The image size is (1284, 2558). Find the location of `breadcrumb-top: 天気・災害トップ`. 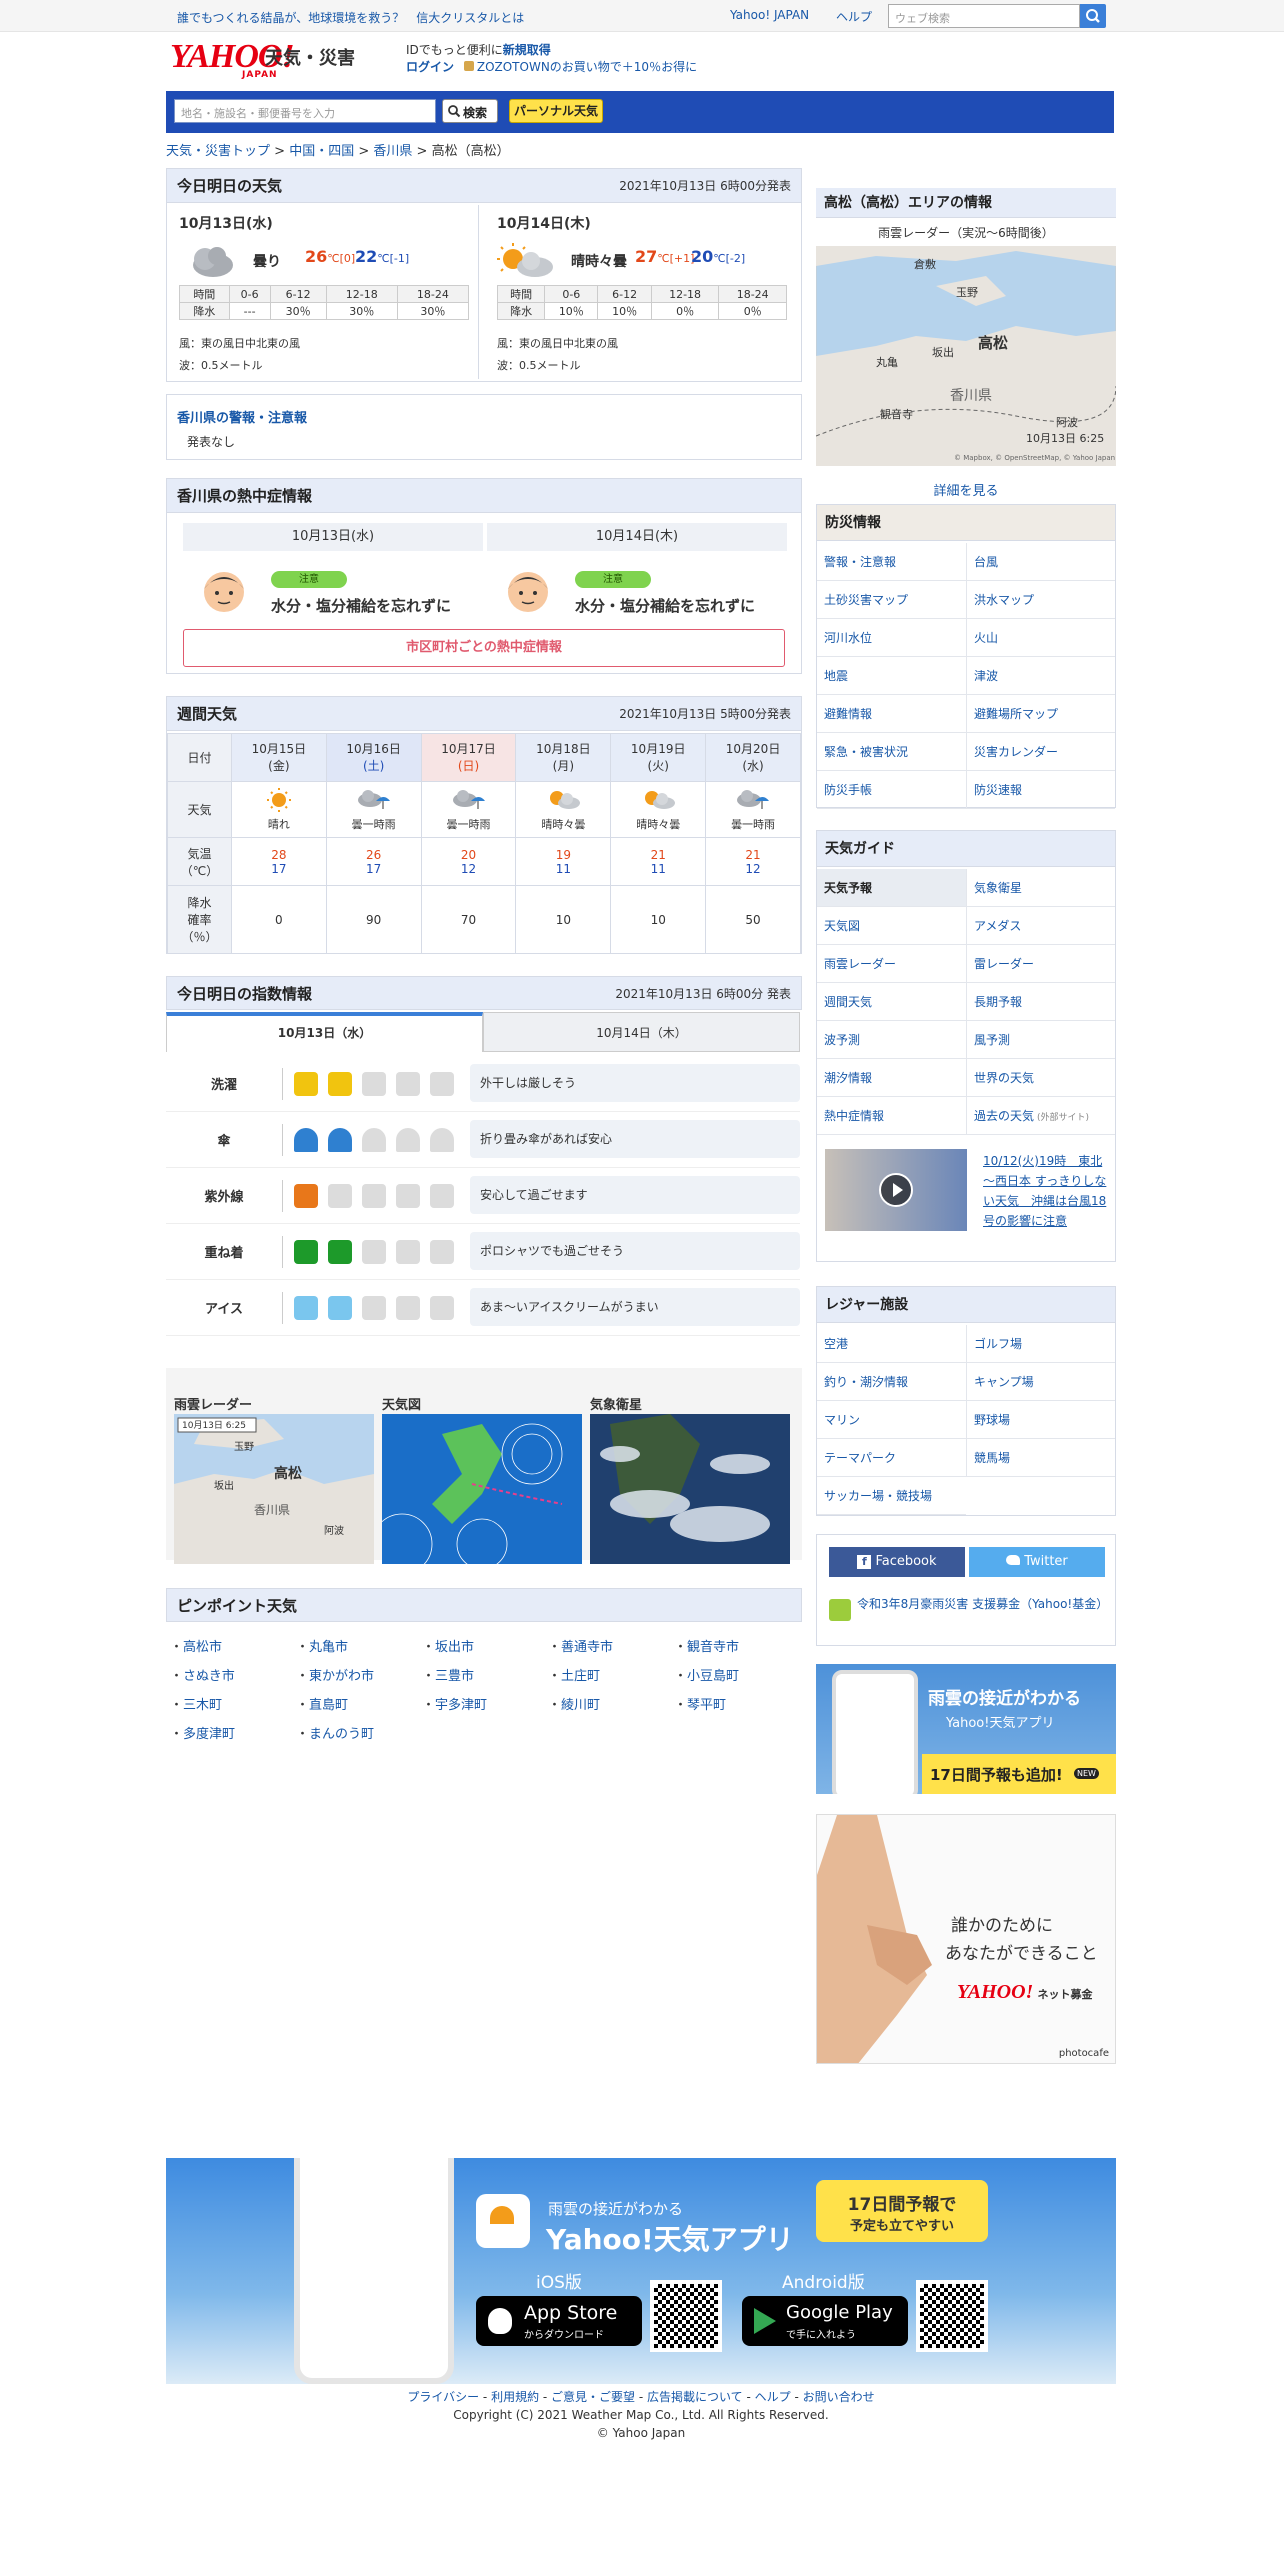

breadcrumb-top: 天気・災害トップ is located at coordinates (218, 151).